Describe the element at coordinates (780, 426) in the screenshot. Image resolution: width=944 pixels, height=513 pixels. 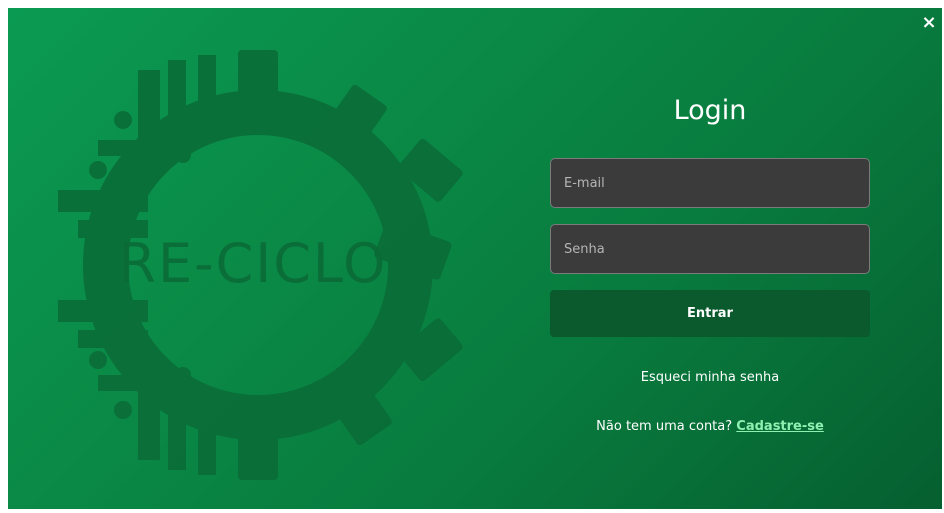
I see `signup-link: Cadastre-se` at that location.